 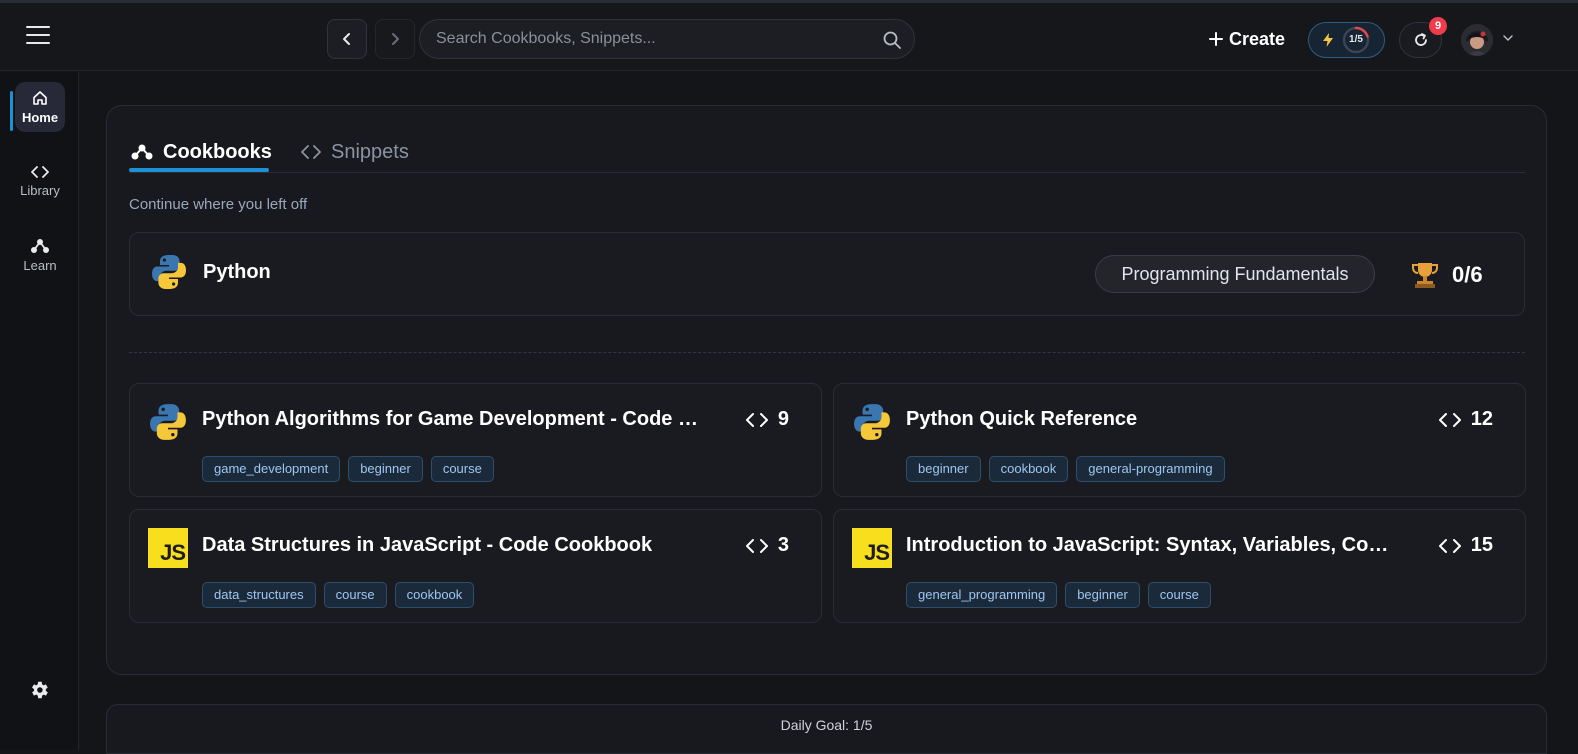 What do you see at coordinates (1257, 38) in the screenshot?
I see `create-label: Create` at bounding box center [1257, 38].